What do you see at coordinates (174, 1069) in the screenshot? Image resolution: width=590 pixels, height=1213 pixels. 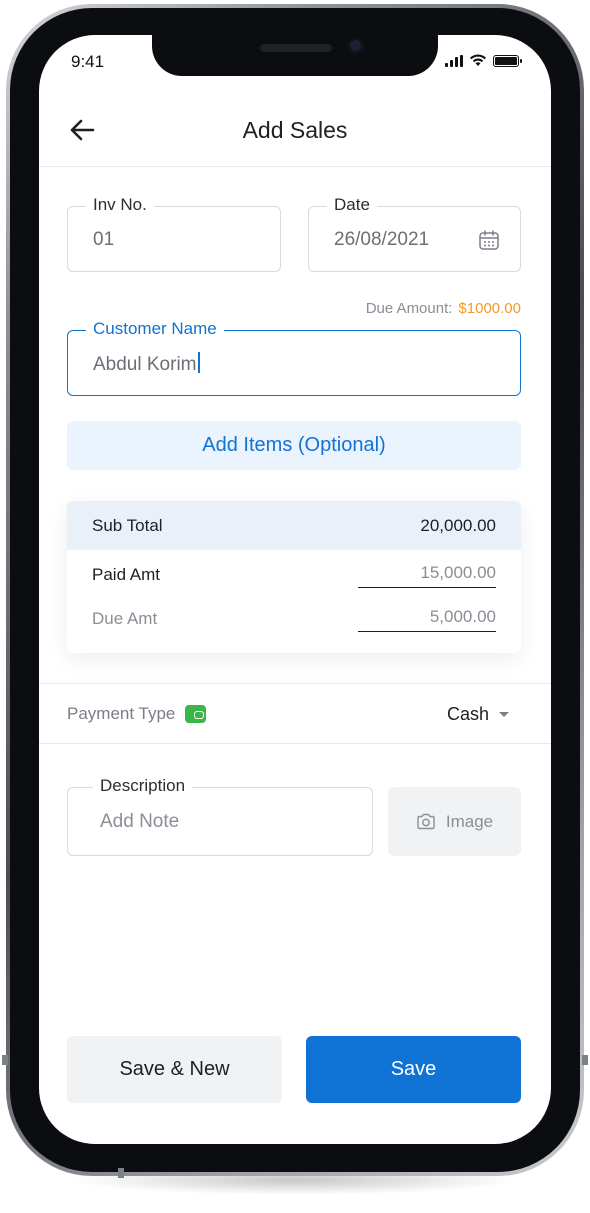 I see `save-and-new-button: Save & New` at bounding box center [174, 1069].